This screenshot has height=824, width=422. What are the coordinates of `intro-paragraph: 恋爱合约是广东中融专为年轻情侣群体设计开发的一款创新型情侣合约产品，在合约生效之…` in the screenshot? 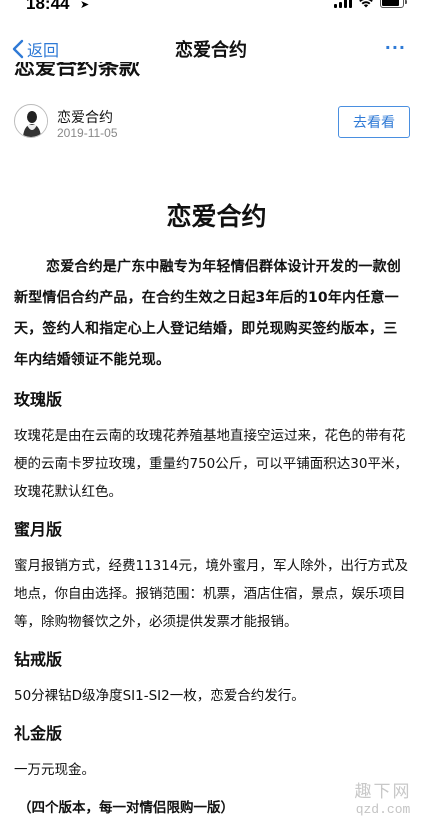 It's located at (207, 313).